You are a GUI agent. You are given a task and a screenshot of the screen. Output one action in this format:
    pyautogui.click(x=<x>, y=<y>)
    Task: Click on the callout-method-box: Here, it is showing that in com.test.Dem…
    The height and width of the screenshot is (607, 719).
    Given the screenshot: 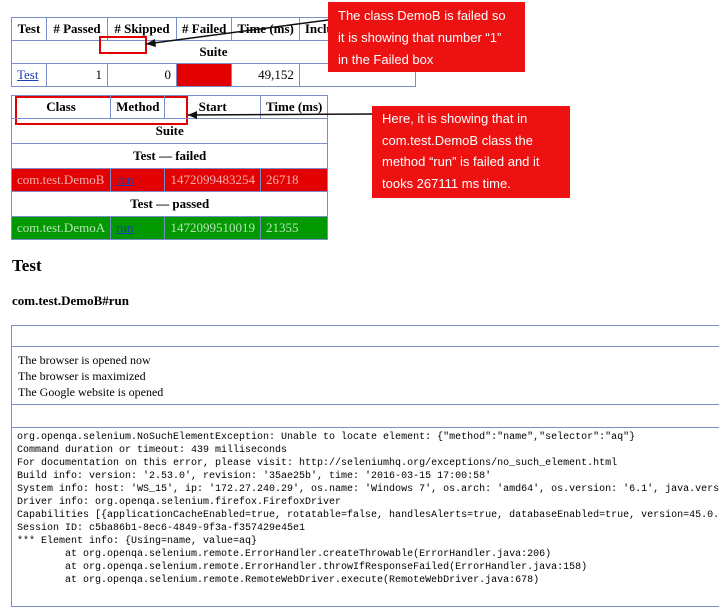 What is the action you would take?
    pyautogui.click(x=471, y=152)
    